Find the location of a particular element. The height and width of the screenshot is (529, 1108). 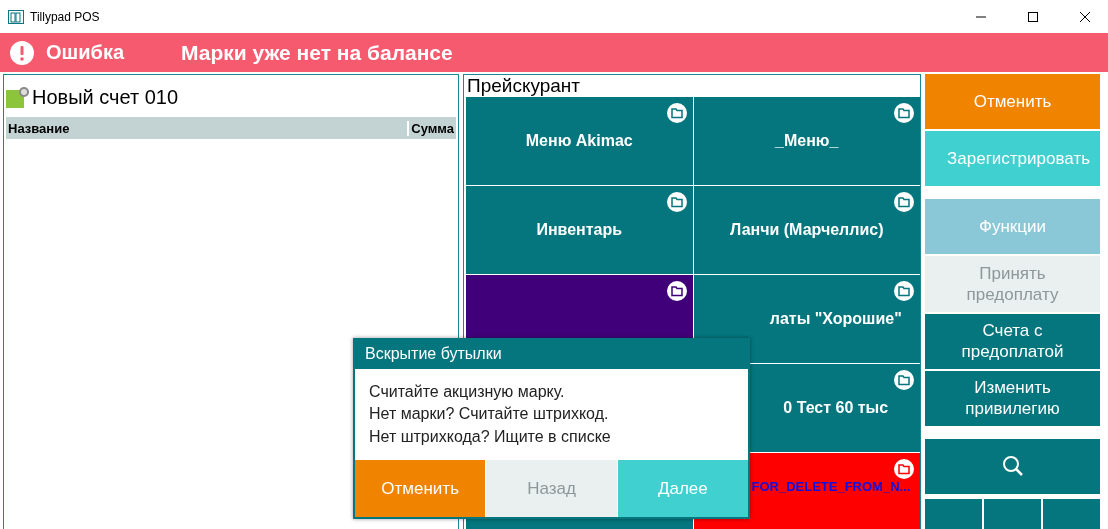

column-header: Название is located at coordinates (207, 128).